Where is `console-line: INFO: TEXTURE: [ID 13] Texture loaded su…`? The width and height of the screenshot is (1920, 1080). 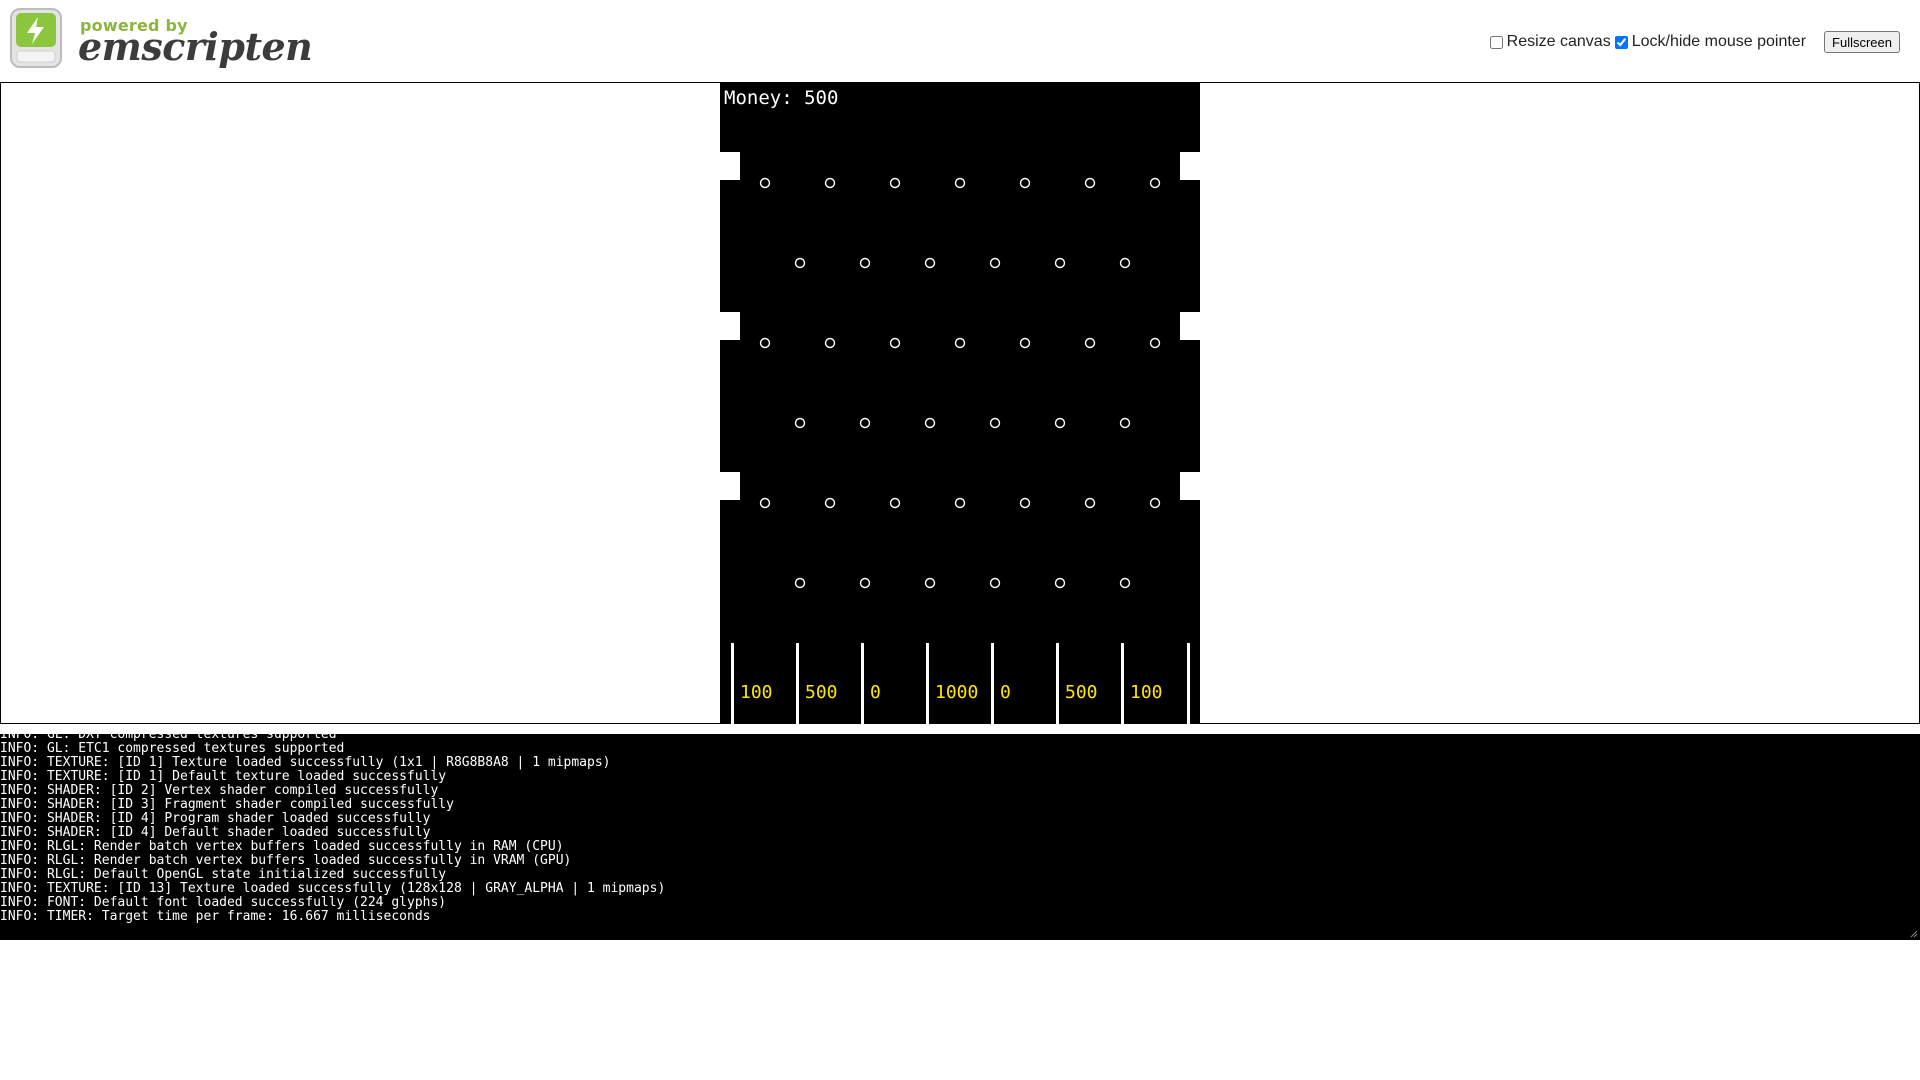
console-line: INFO: TEXTURE: [ID 13] Texture loaded su… is located at coordinates (333, 888).